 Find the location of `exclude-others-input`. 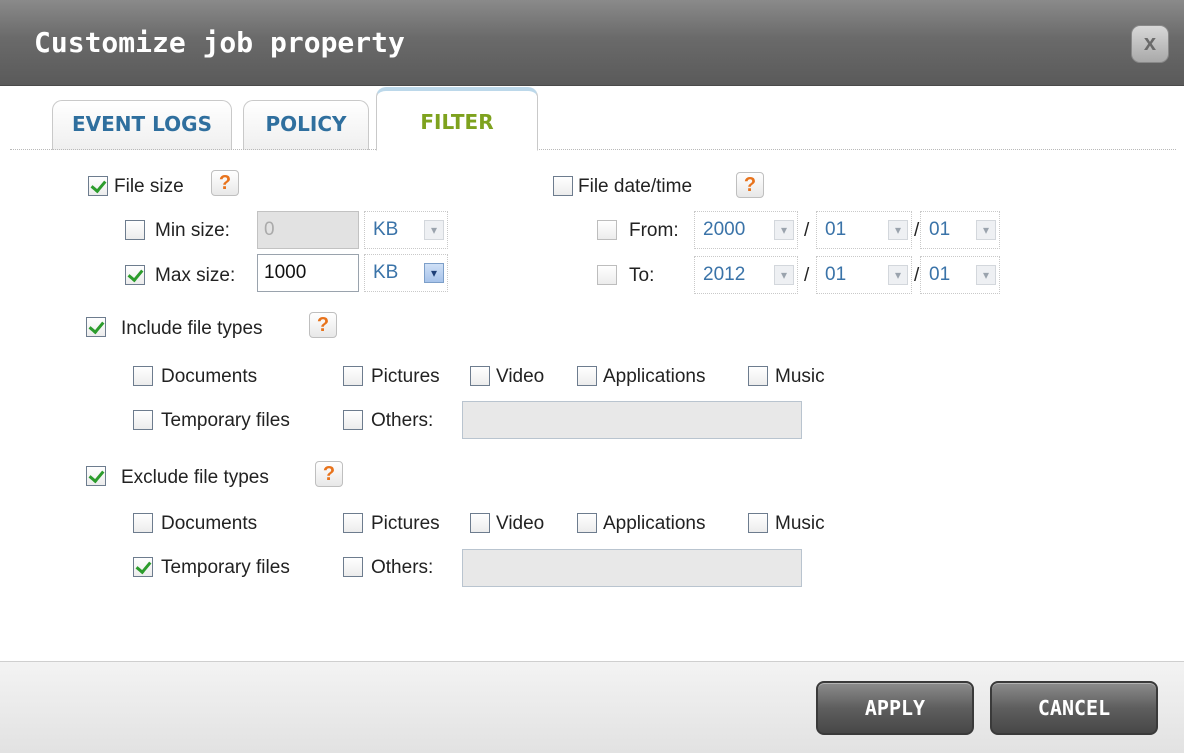

exclude-others-input is located at coordinates (632, 568).